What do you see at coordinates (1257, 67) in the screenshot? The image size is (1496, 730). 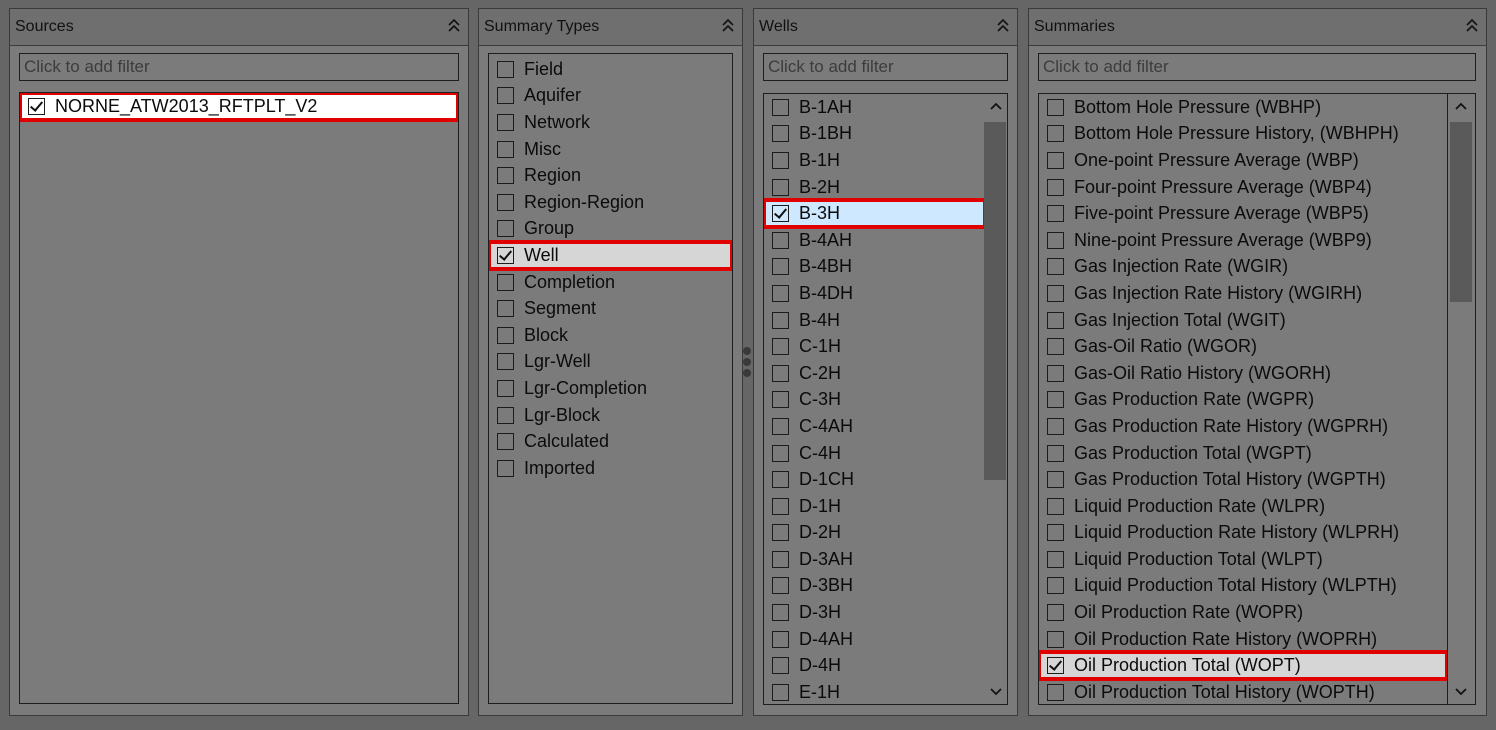 I see `summaries-filter-input` at bounding box center [1257, 67].